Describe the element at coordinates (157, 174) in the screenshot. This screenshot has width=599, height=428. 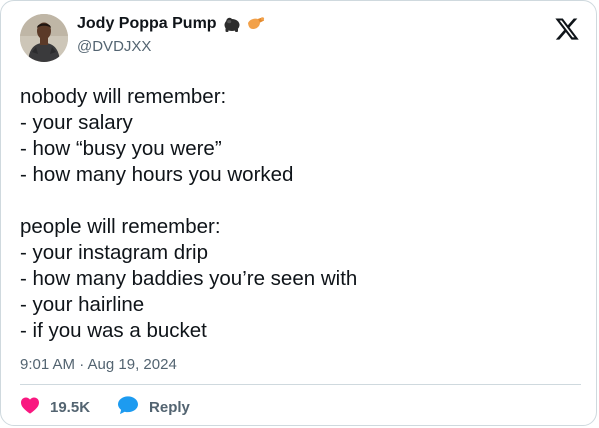
I see `tweet-line: - how many hours you worked` at that location.